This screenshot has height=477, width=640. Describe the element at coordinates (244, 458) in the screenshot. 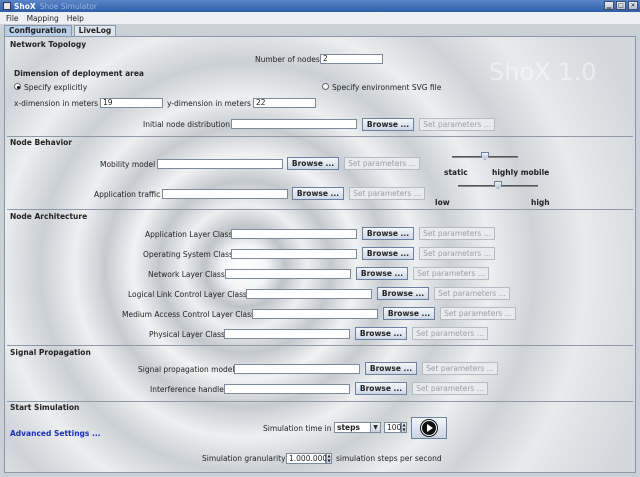

I see `granularity-label: Simulation granularity` at that location.